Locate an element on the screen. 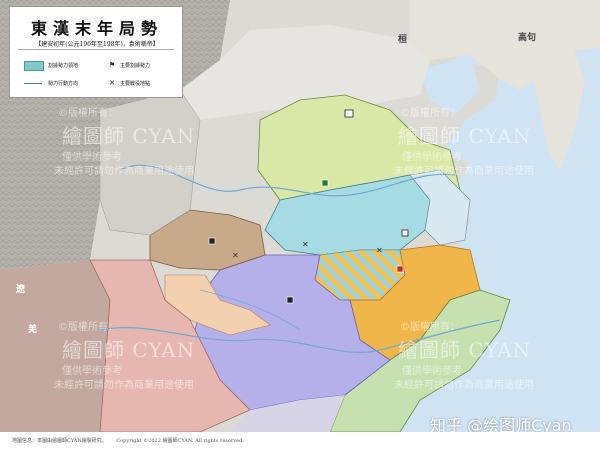 The width and height of the screenshot is (600, 450). place-label-qiang: 羌 is located at coordinates (33, 330).